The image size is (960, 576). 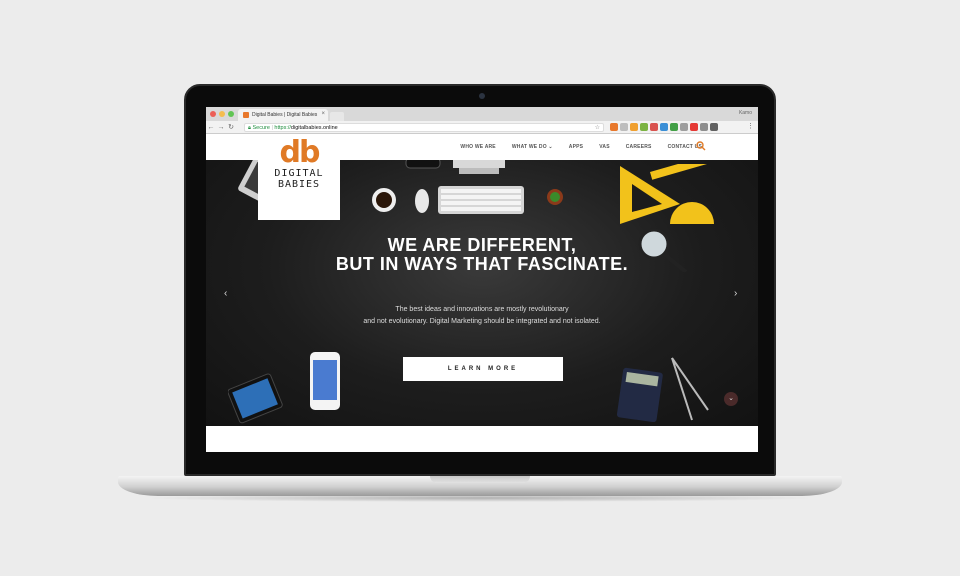 I want to click on next-section, so click(x=482, y=439).